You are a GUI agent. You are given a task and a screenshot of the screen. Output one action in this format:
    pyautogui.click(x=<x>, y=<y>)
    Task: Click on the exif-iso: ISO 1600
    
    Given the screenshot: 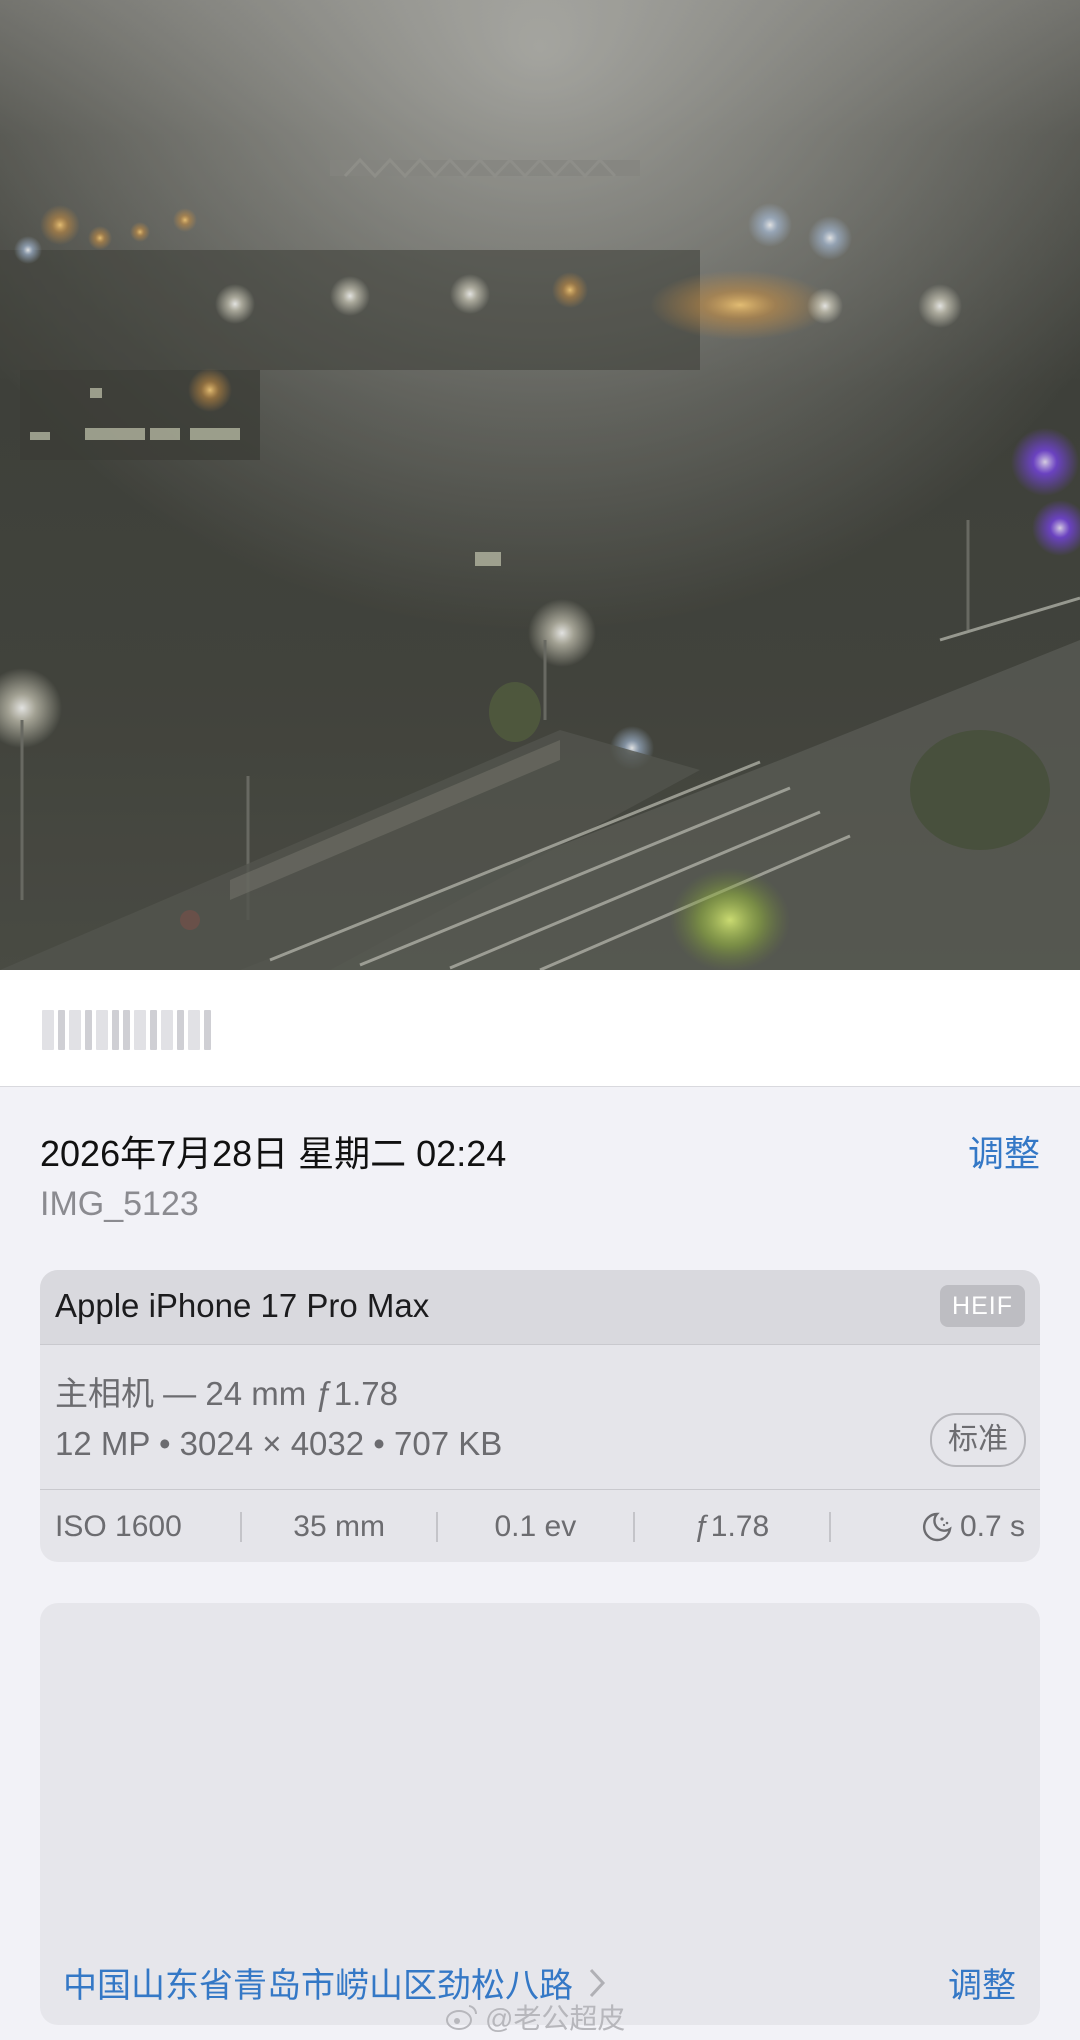 What is the action you would take?
    pyautogui.click(x=118, y=1526)
    